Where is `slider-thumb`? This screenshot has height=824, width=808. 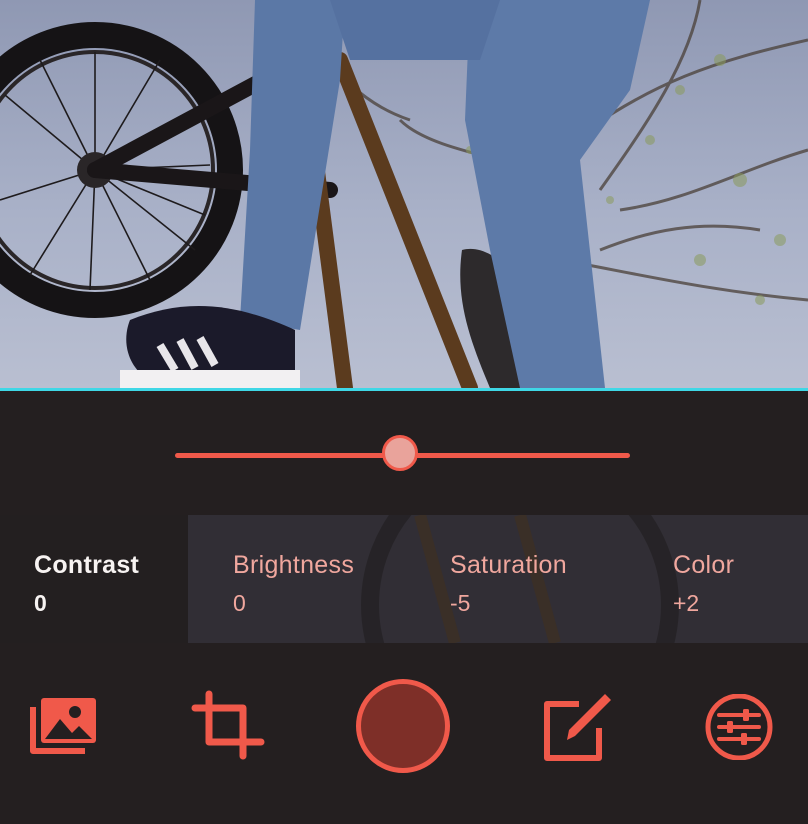
slider-thumb is located at coordinates (399, 453).